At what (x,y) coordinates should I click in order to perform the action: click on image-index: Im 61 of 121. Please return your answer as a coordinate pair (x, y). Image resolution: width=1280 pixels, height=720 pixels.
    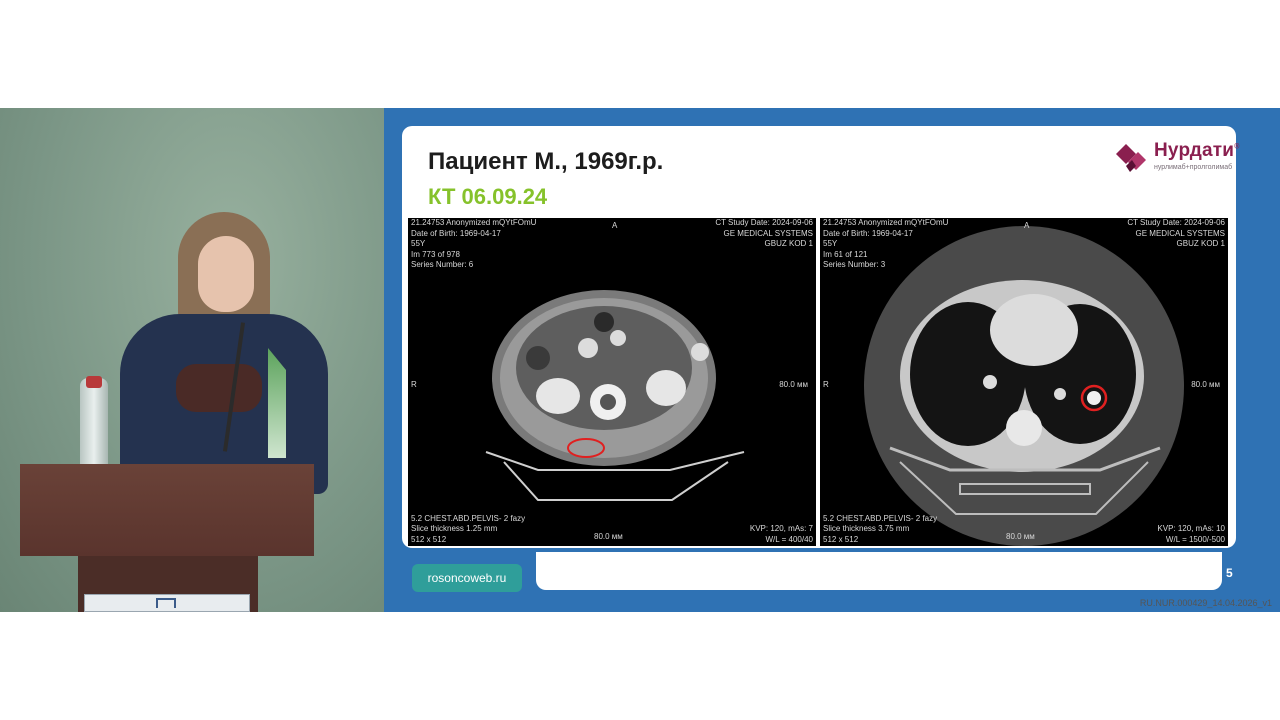
    Looking at the image, I should click on (845, 254).